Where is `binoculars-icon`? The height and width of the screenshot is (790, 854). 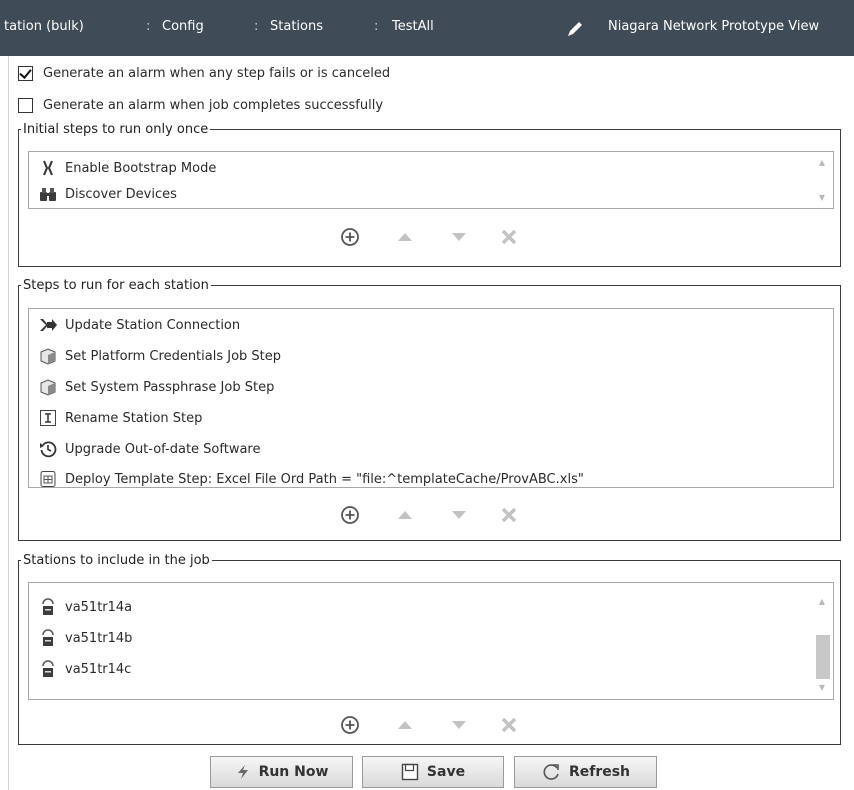 binoculars-icon is located at coordinates (48, 194).